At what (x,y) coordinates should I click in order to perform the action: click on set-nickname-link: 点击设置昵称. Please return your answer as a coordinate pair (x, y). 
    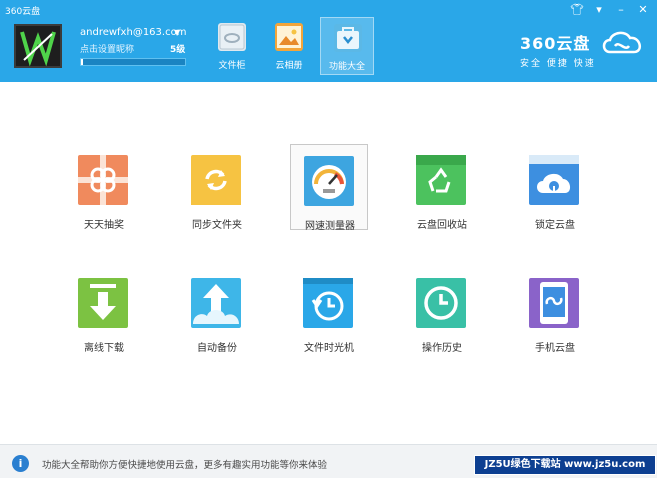
    Looking at the image, I should click on (107, 48).